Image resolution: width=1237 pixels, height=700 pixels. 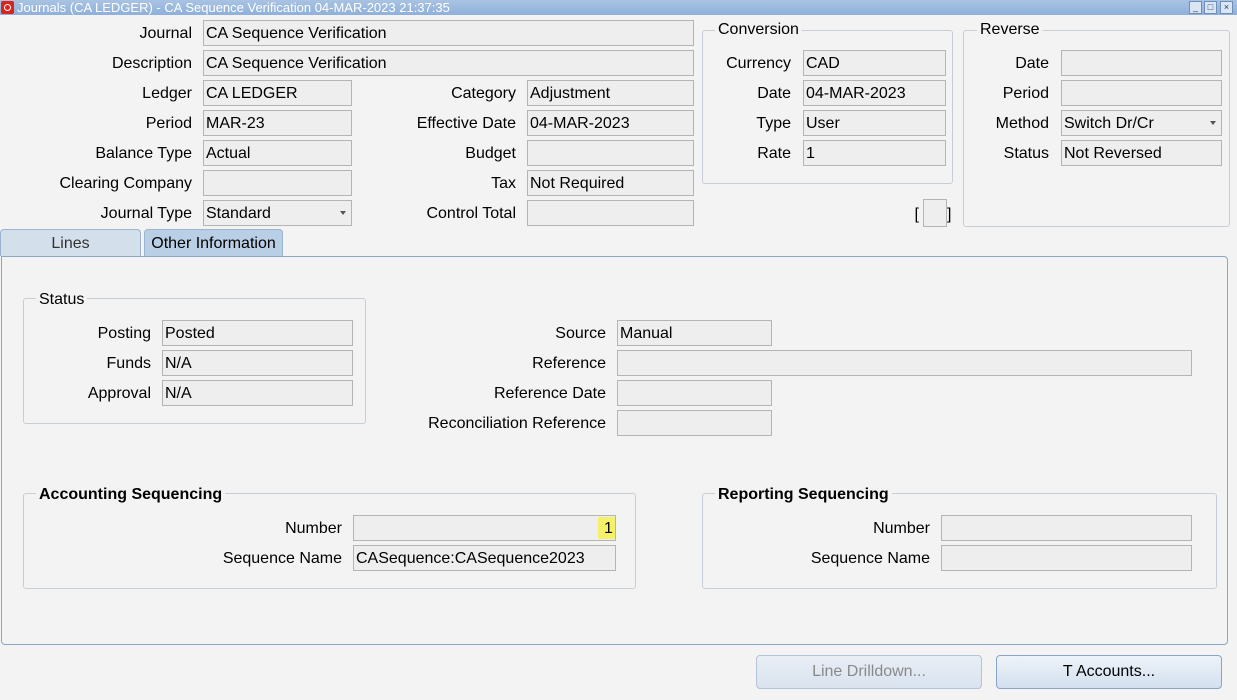 I want to click on posting-label: Posting, so click(x=124, y=333).